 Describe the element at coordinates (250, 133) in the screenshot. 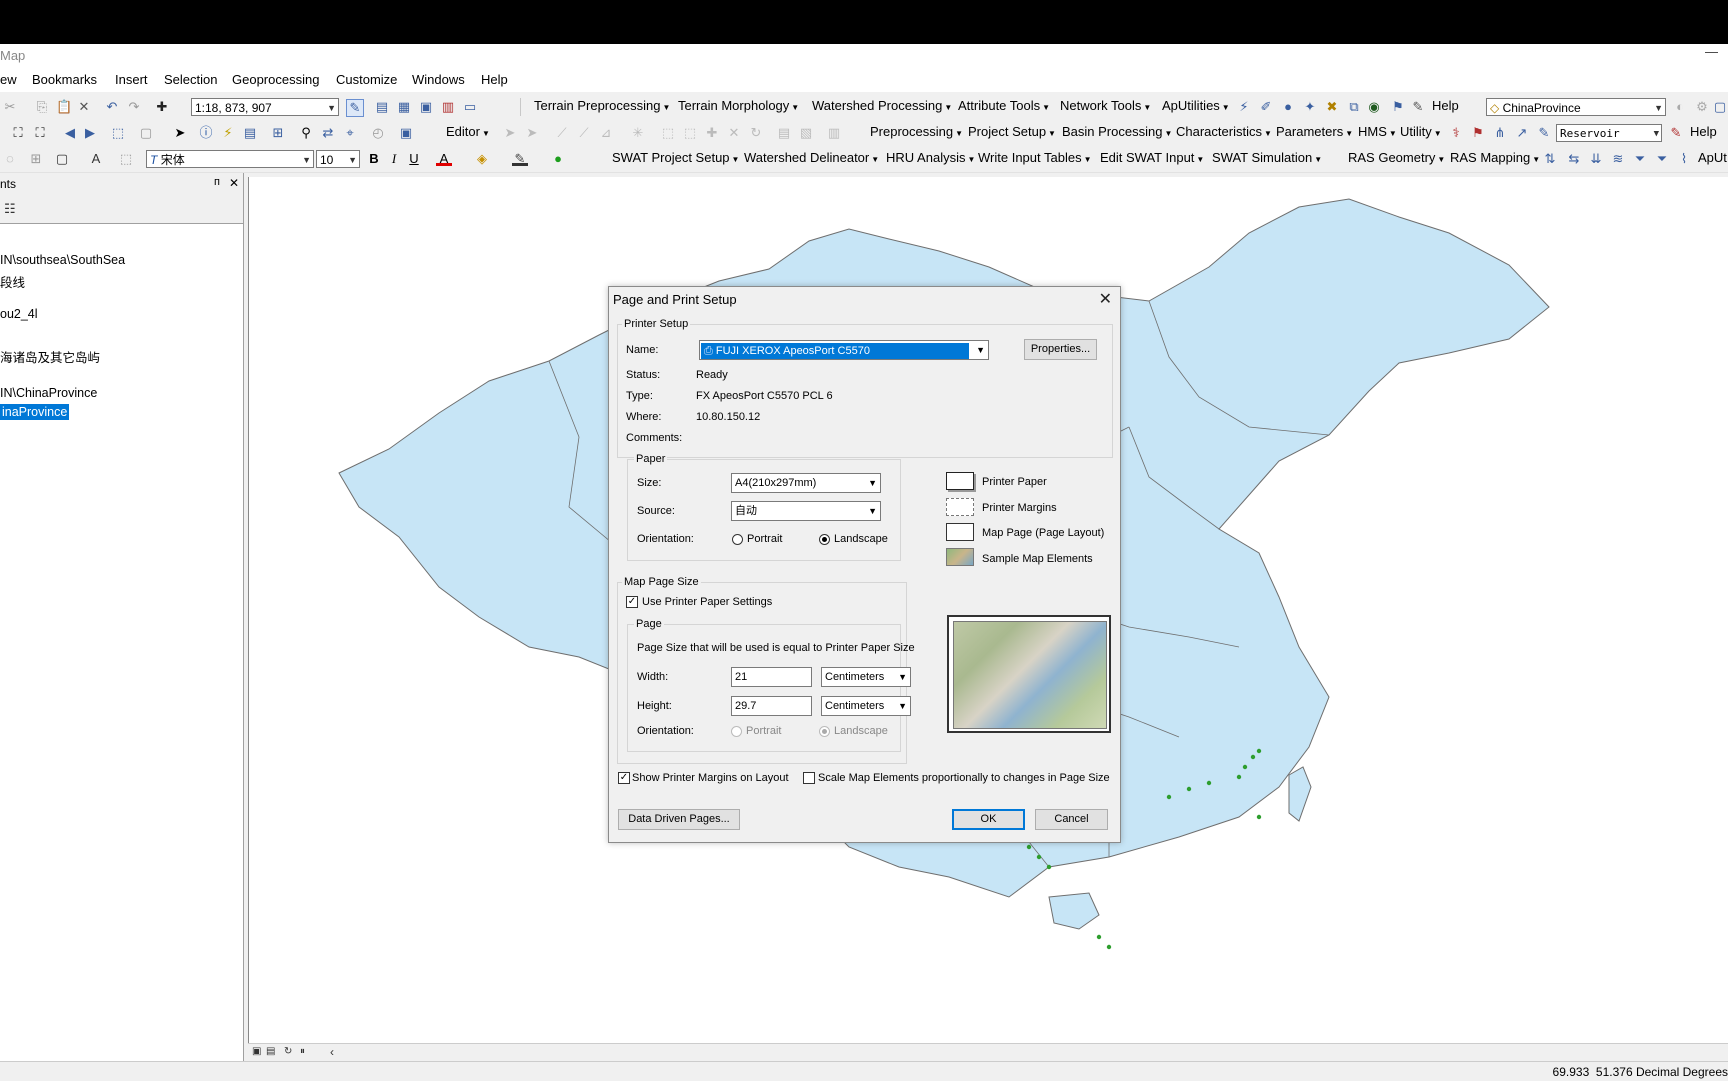

I see `html-popup-icon: ▤` at that location.